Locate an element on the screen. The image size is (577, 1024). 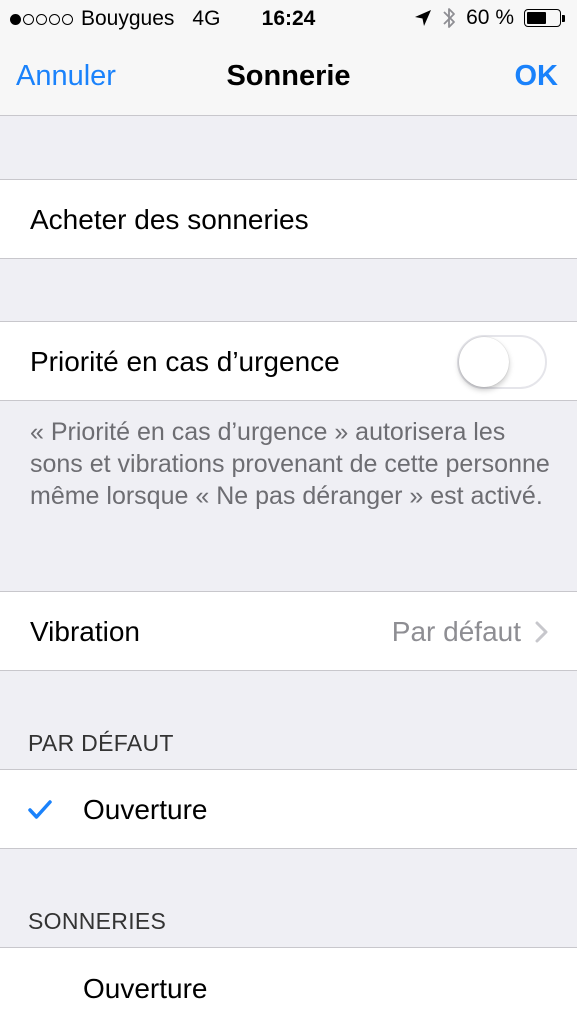
ok-button: OK is located at coordinates (537, 76).